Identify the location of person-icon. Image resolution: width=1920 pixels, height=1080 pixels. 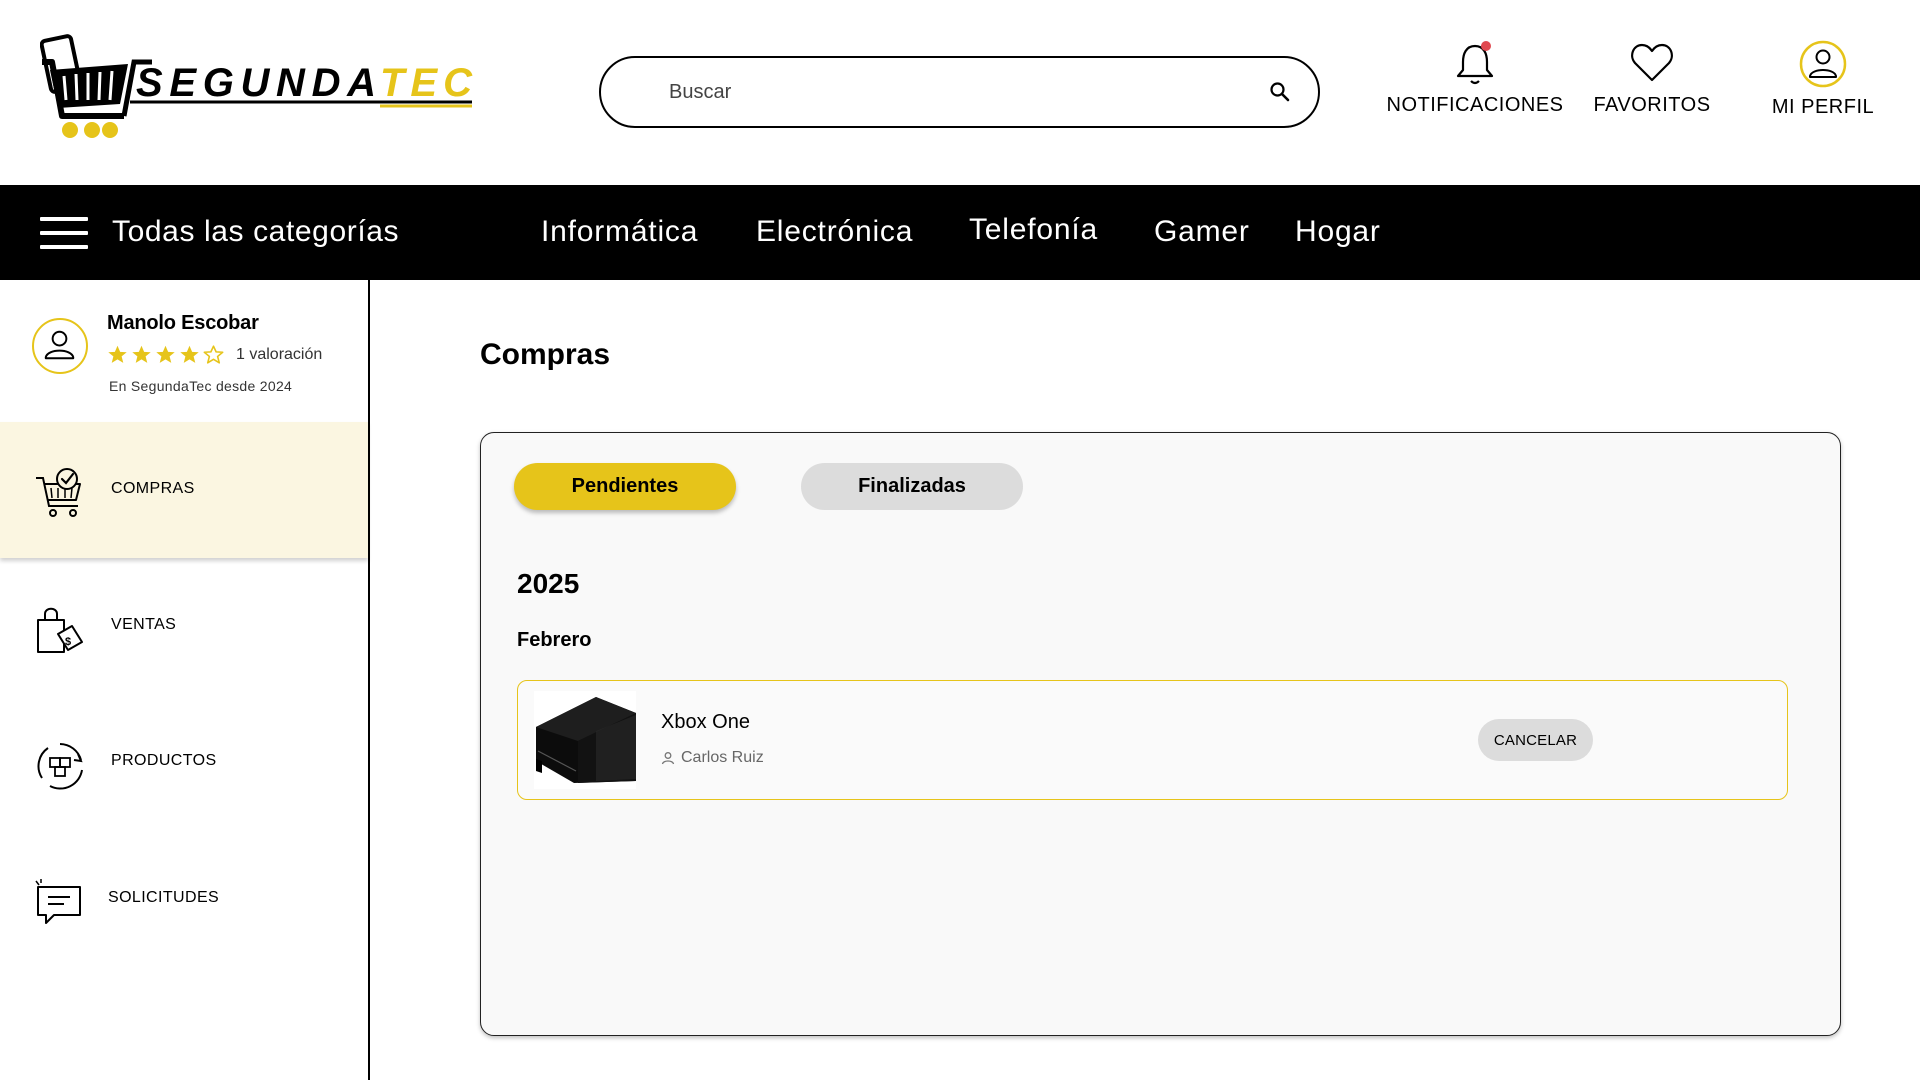
(668, 758).